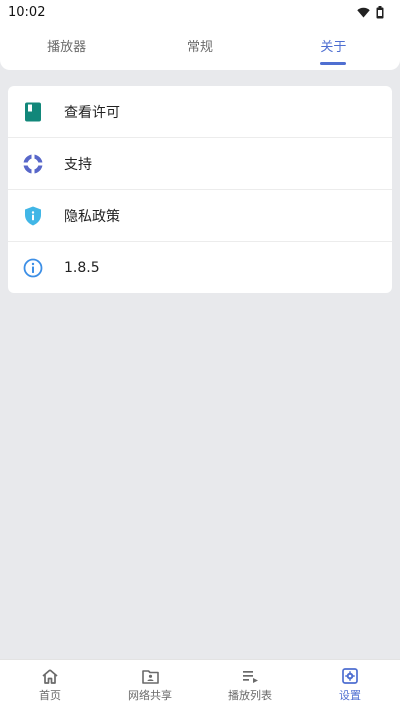 Image resolution: width=400 pixels, height=711 pixels. Describe the element at coordinates (250, 676) in the screenshot. I see `playlist-icon` at that location.